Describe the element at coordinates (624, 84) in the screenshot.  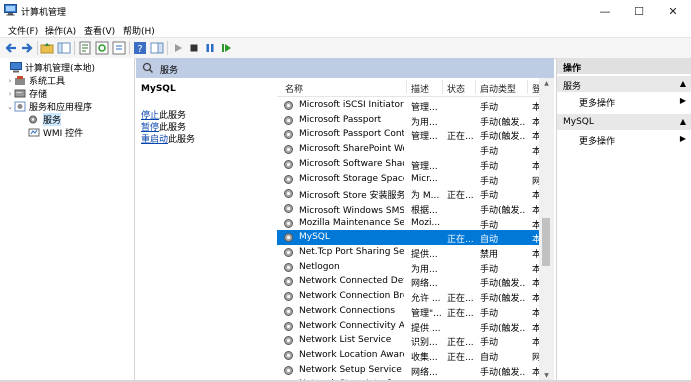
I see `actions-section-services: 服务 ▲` at that location.